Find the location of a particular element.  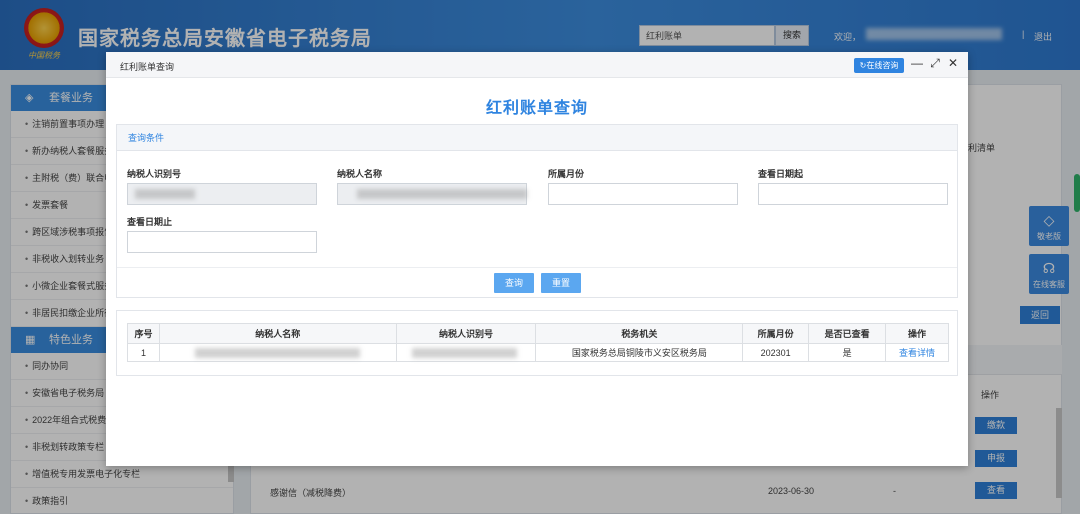

view-date-end-input is located at coordinates (222, 242).